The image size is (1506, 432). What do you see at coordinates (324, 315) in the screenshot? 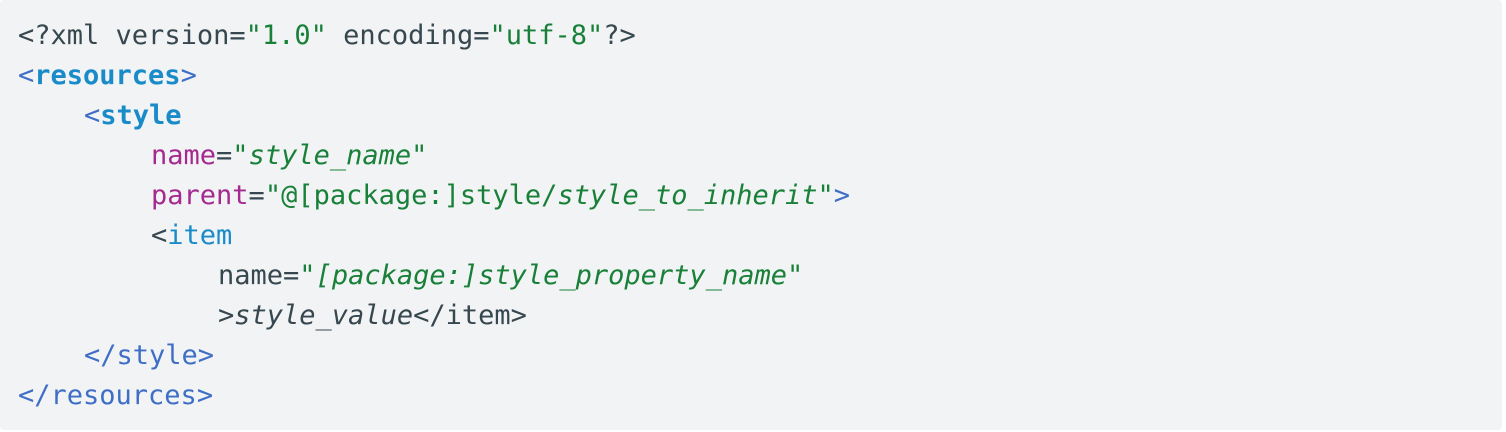
I see `item-value-placeholder: style_value` at bounding box center [324, 315].